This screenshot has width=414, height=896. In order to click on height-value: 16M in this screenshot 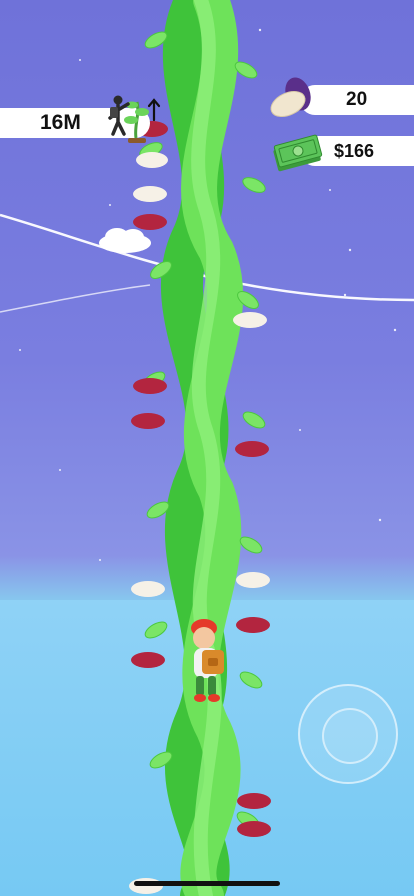, I will do `click(60, 122)`.